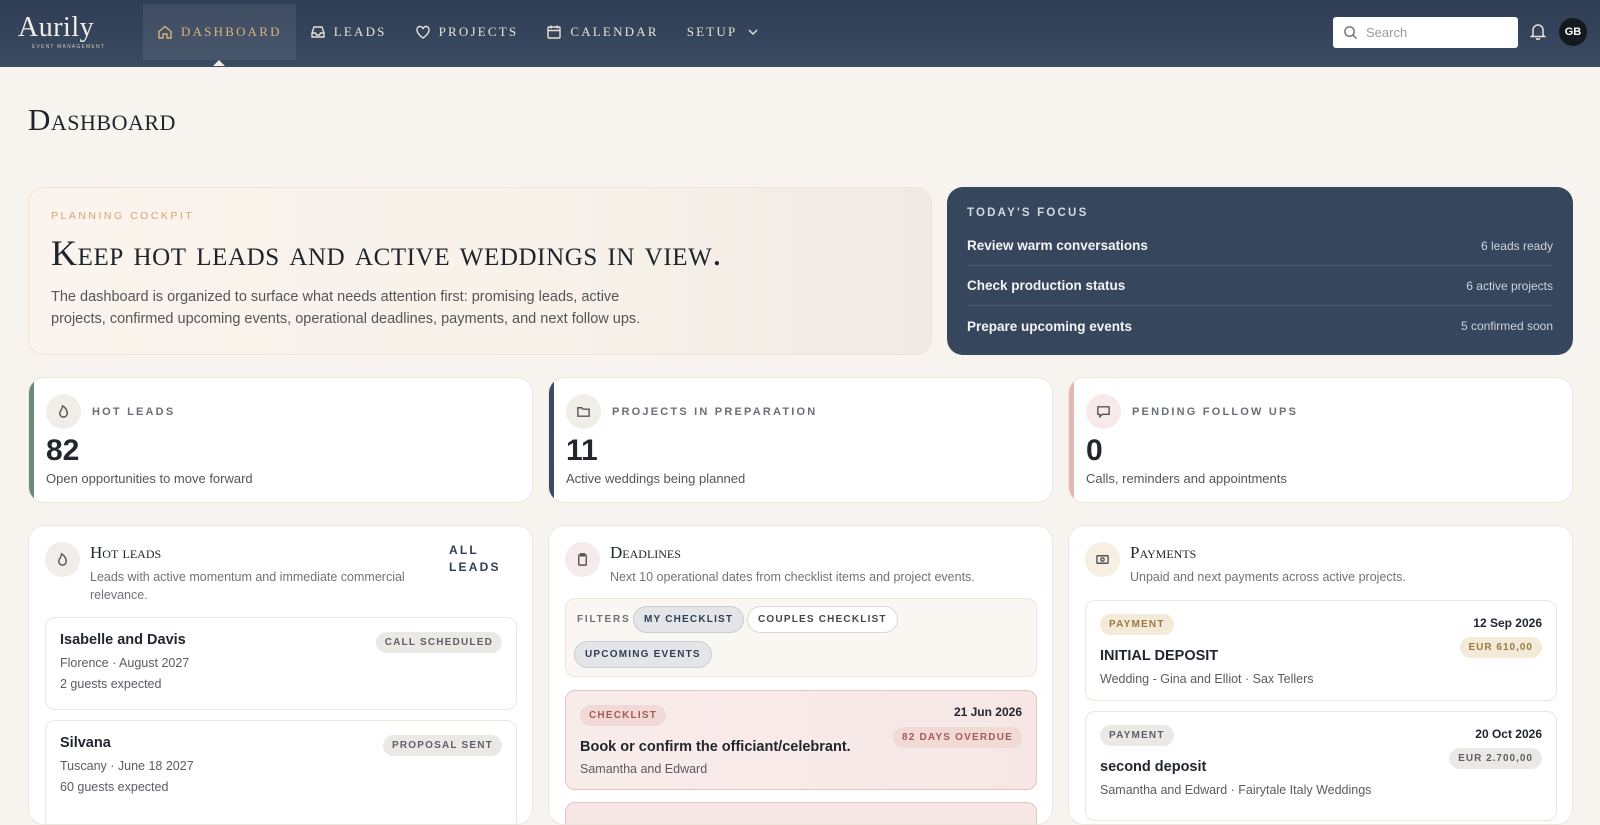  I want to click on payment-project: Wedding - Gina and Elliot · Sax Tellers, so click(1207, 679).